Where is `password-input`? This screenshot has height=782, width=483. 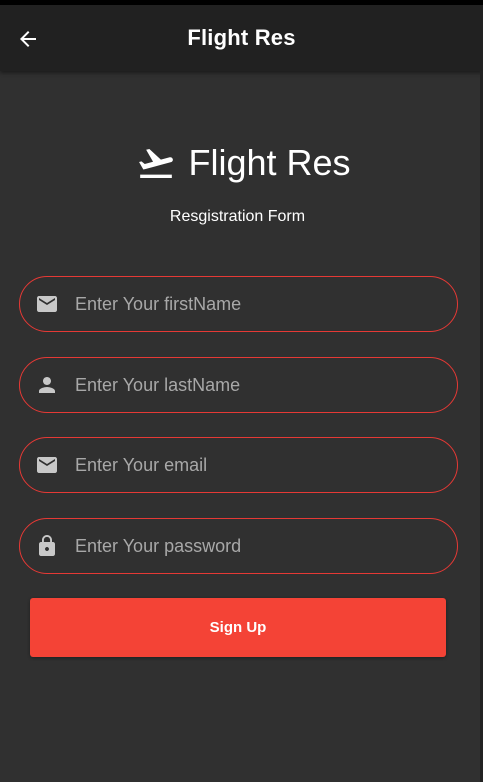
password-input is located at coordinates (266, 546).